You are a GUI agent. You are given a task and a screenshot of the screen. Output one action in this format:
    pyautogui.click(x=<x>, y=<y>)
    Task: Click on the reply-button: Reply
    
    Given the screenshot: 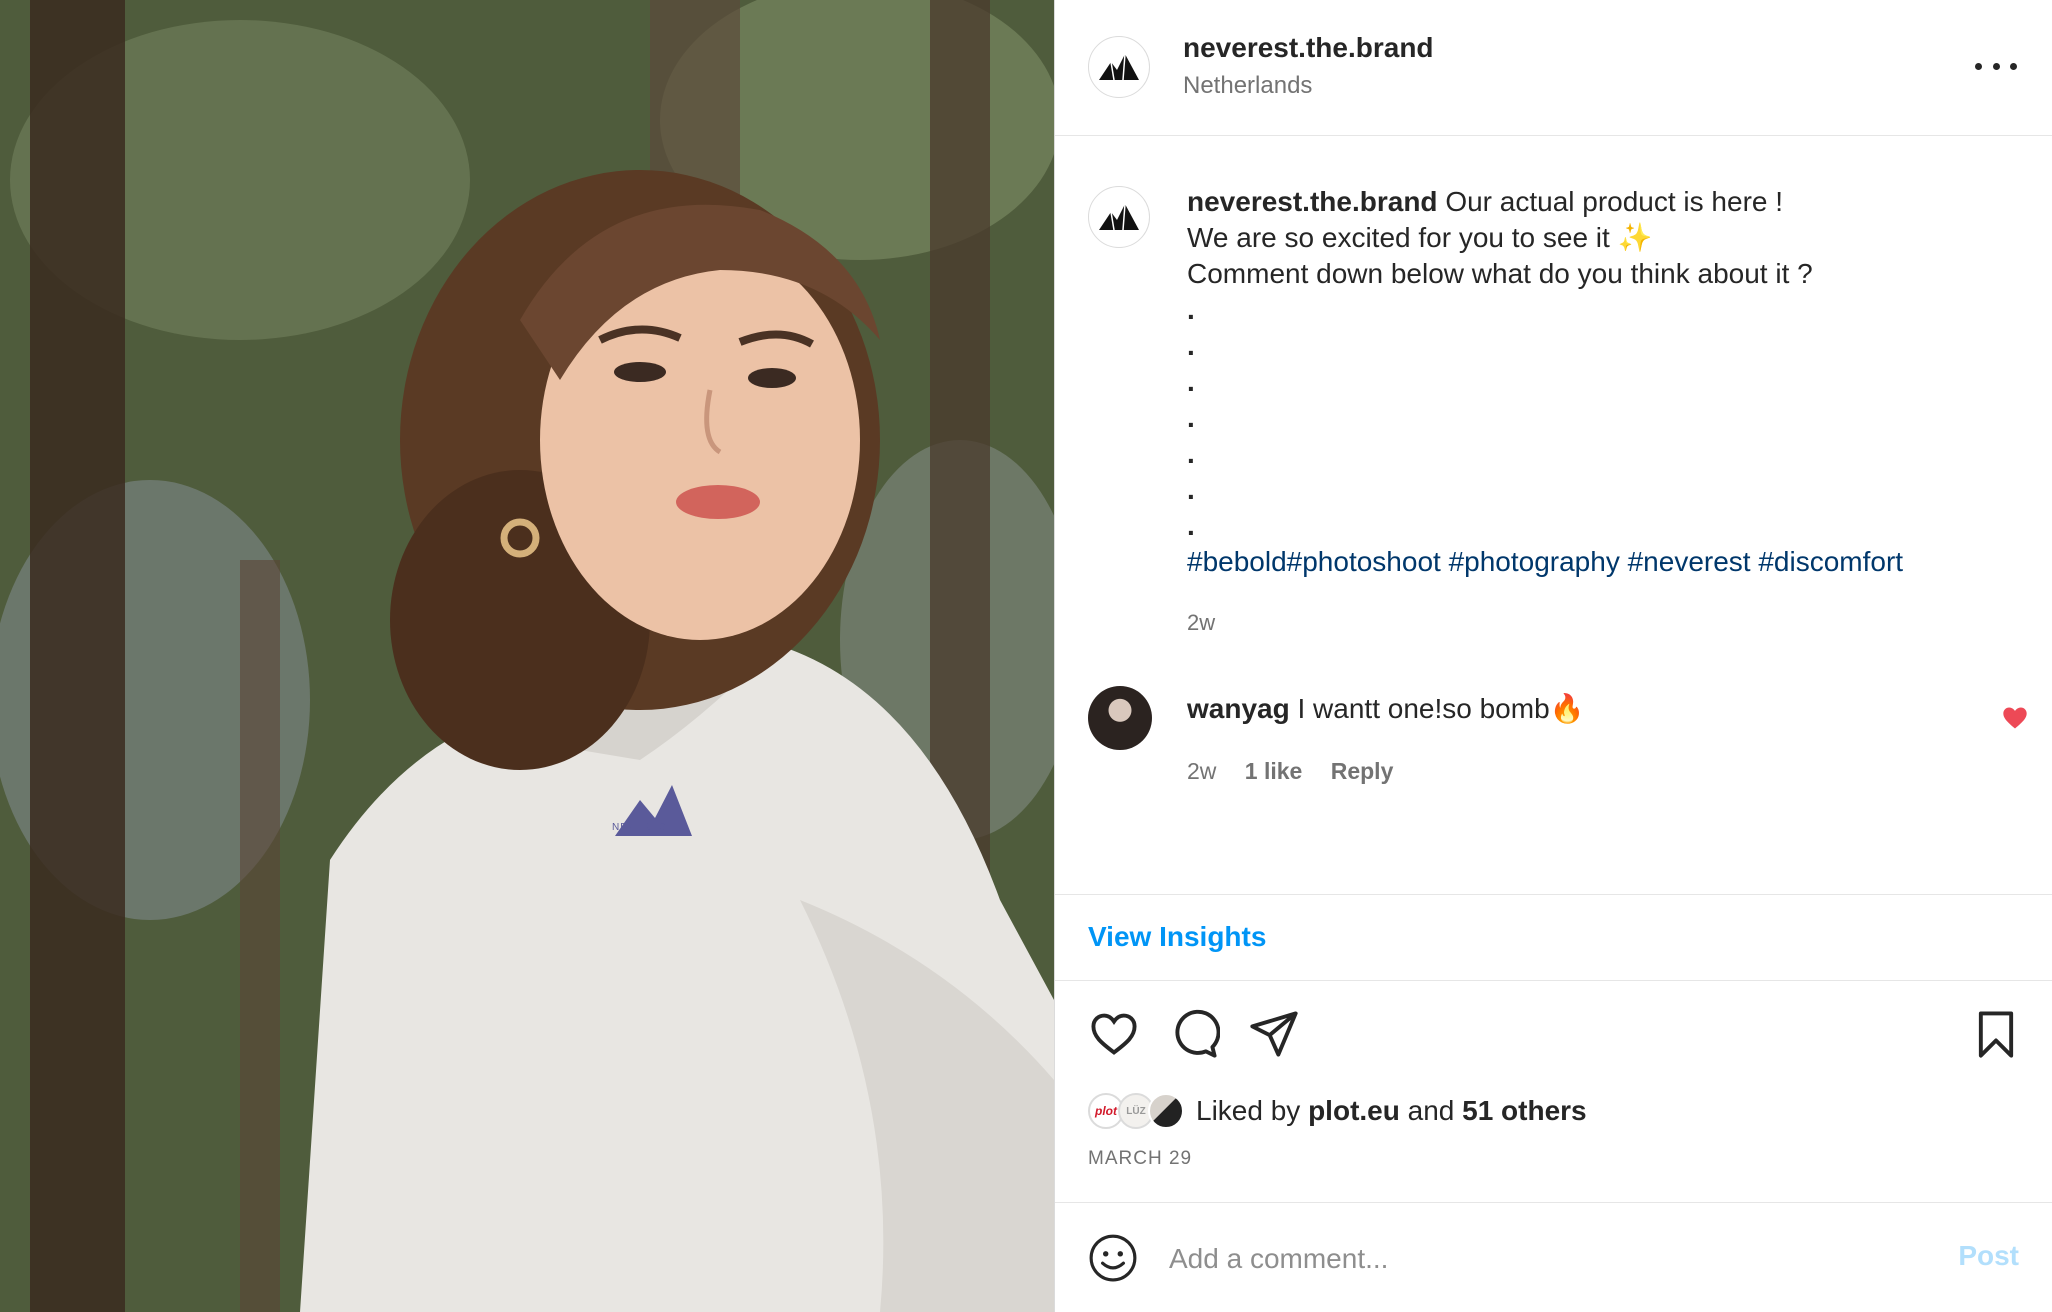 What is the action you would take?
    pyautogui.click(x=1362, y=771)
    